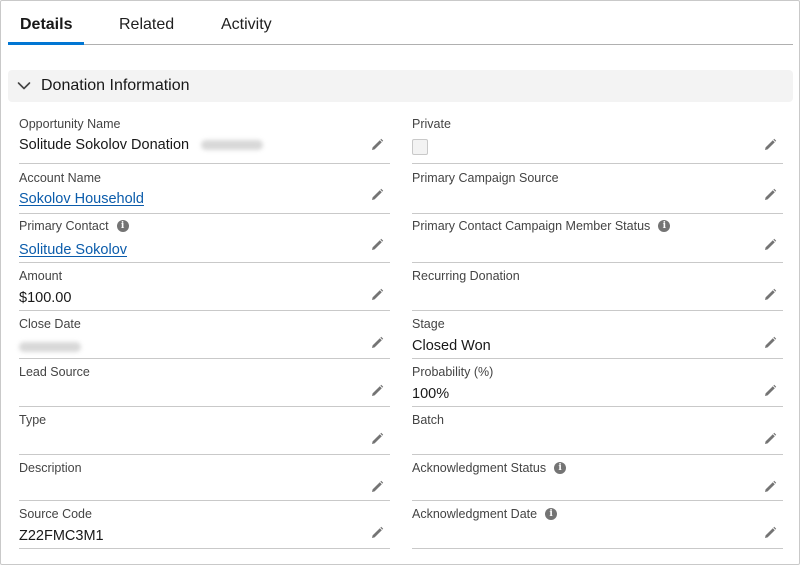 This screenshot has height=565, width=800. I want to click on field-stage: Stage Closed Won, so click(597, 338).